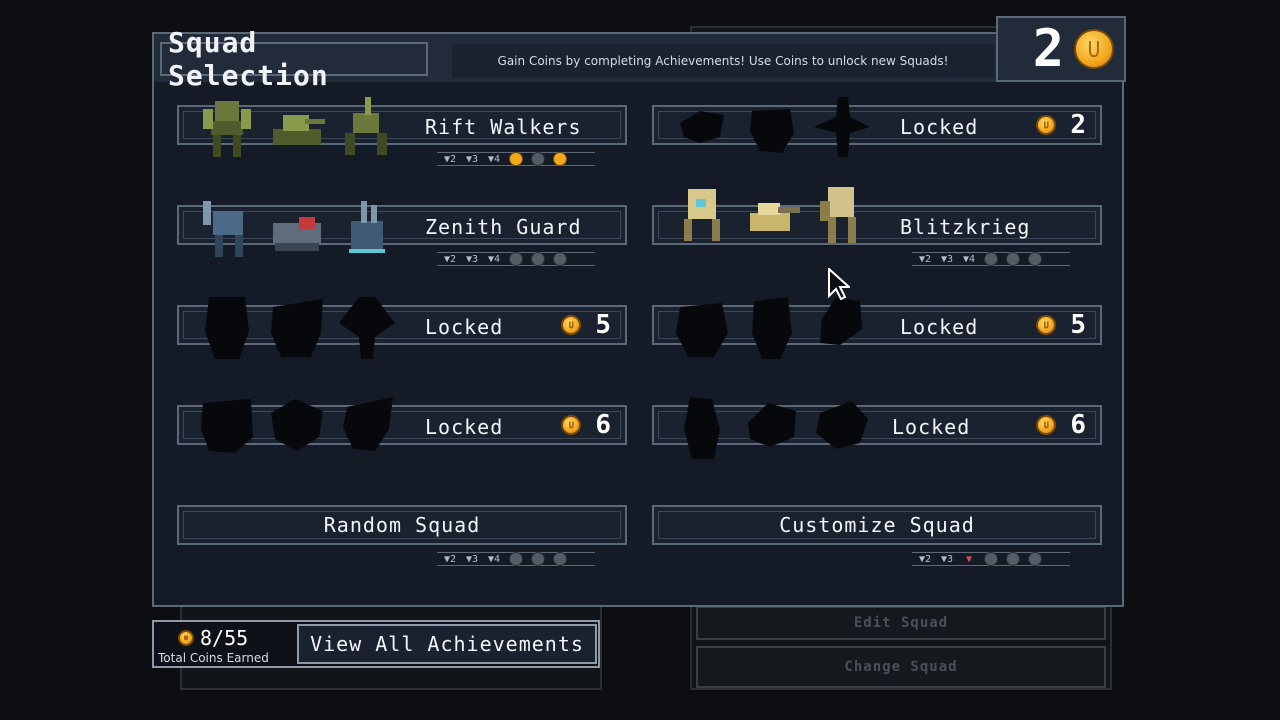  I want to click on mouse-cursor-icon, so click(839, 284).